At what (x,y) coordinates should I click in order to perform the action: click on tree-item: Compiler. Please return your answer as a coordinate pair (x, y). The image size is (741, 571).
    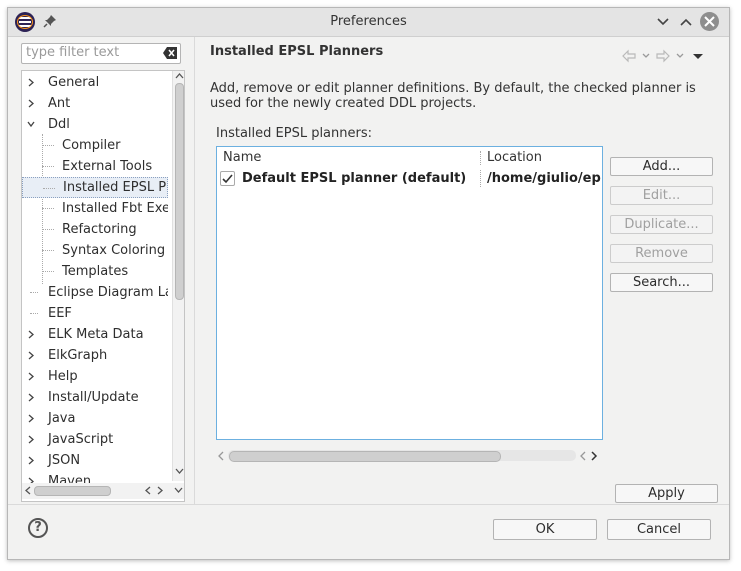
    Looking at the image, I should click on (95, 145).